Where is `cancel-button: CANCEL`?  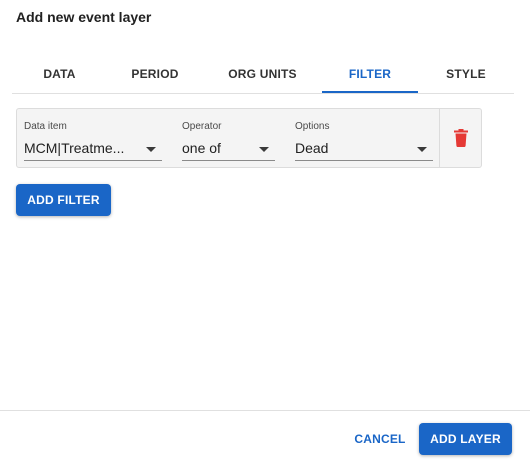
cancel-button: CANCEL is located at coordinates (380, 439).